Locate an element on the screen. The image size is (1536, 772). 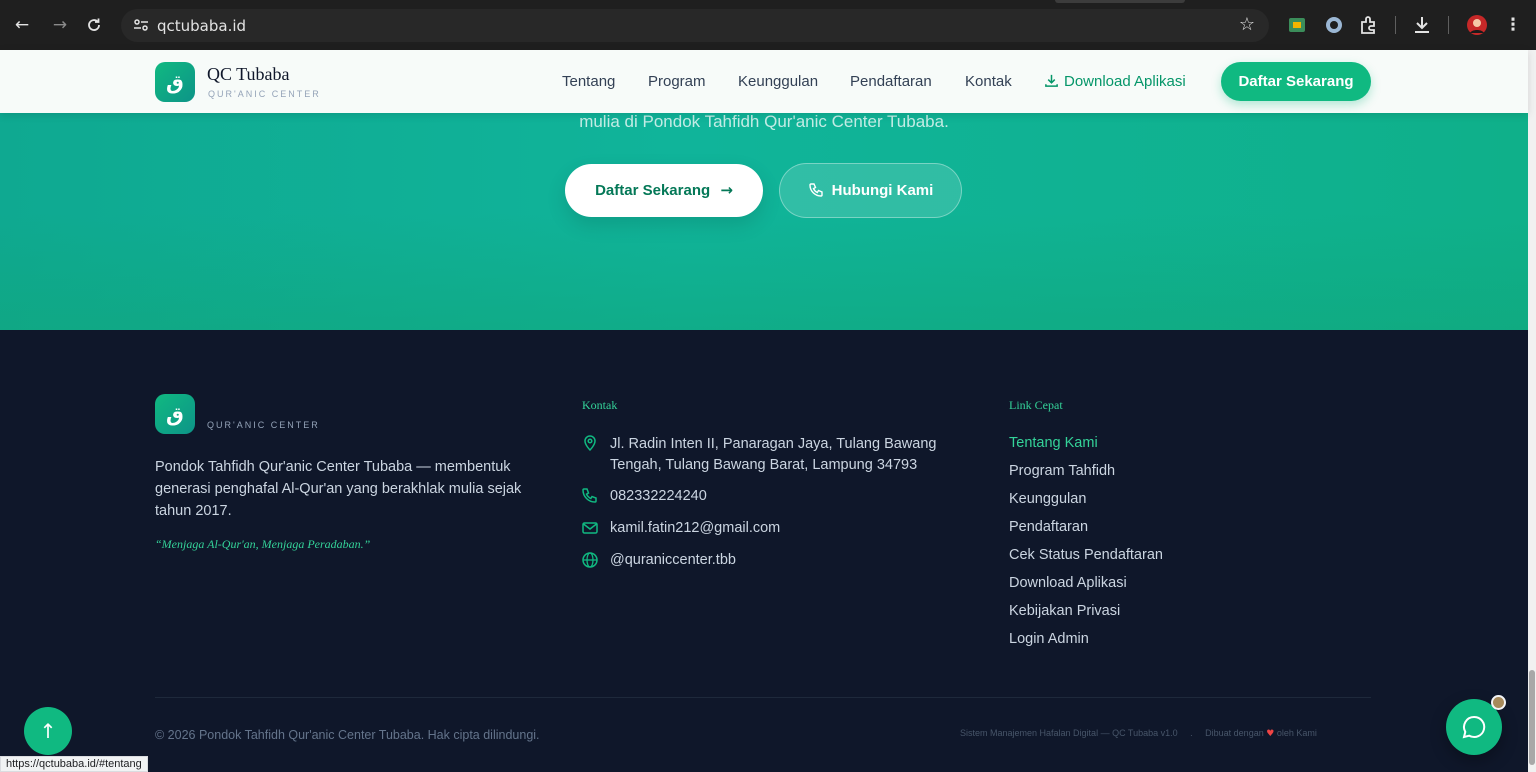
quick-link-tentang-kami: Tentang Kami is located at coordinates (1053, 443).